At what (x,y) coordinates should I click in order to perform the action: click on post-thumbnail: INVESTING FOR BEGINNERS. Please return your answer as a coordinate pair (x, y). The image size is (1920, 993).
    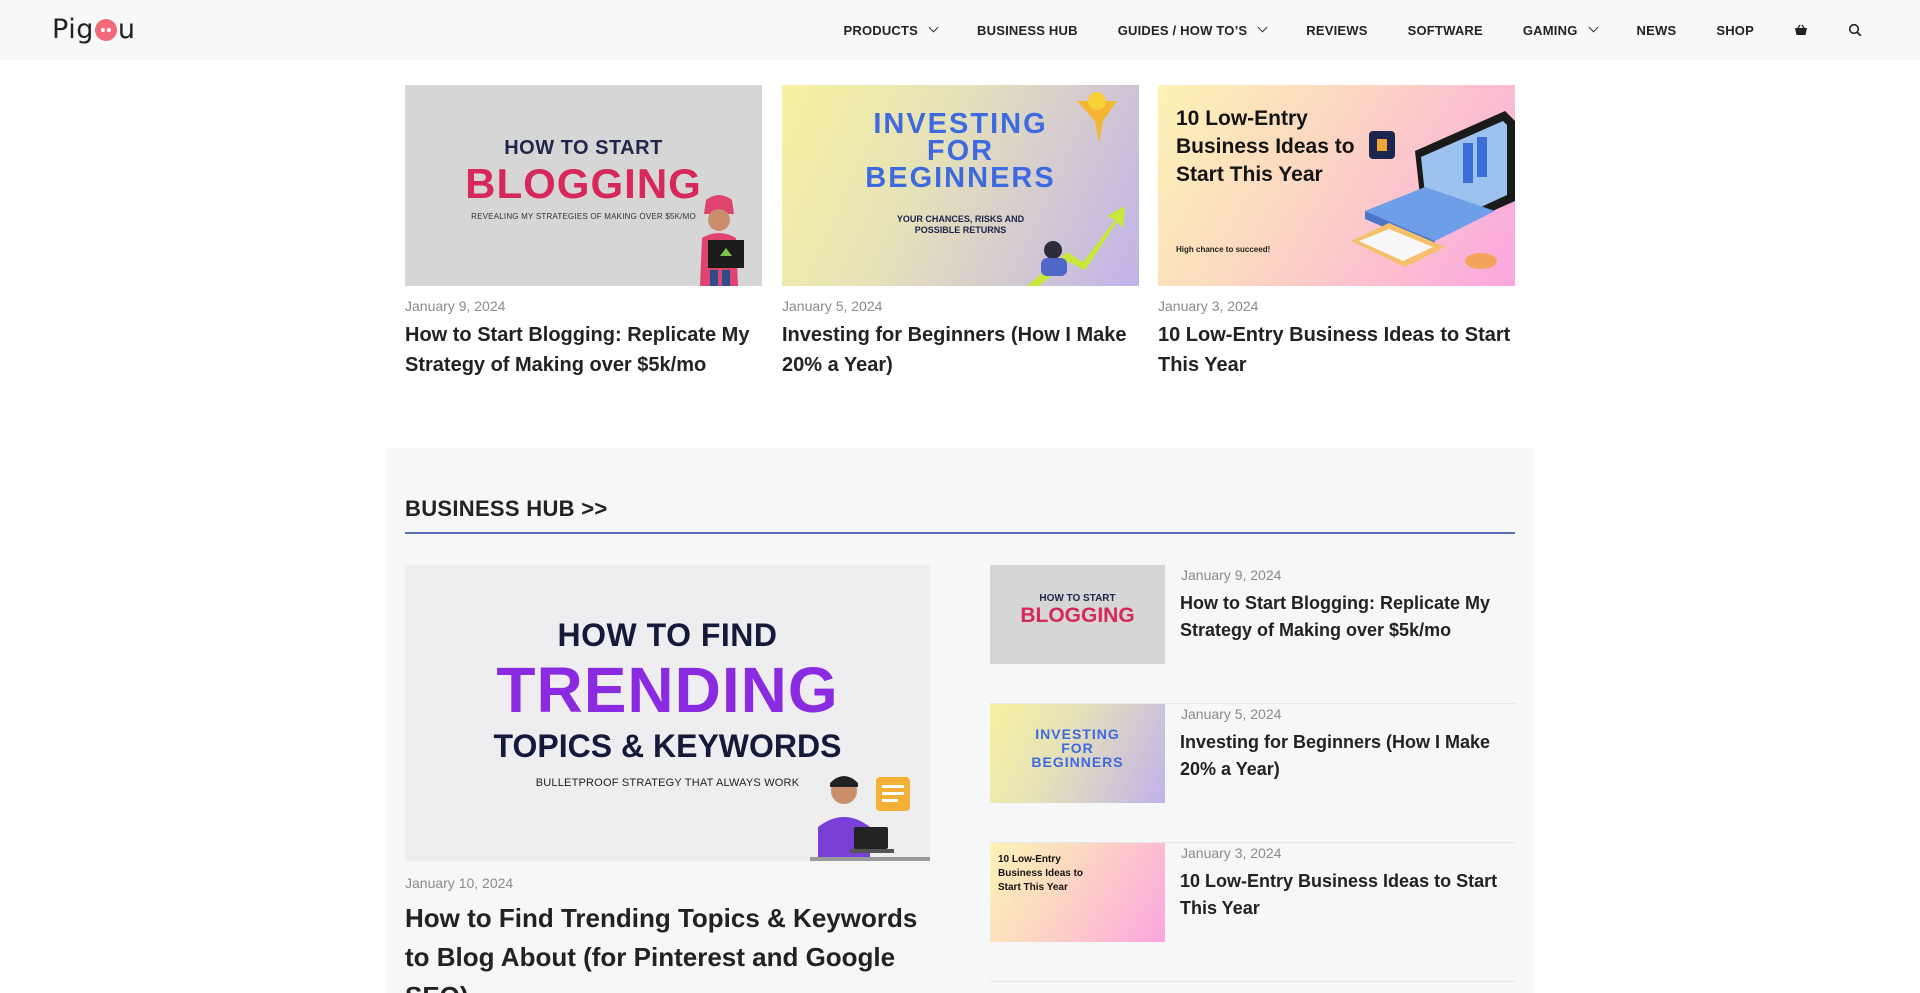
    Looking at the image, I should click on (1077, 753).